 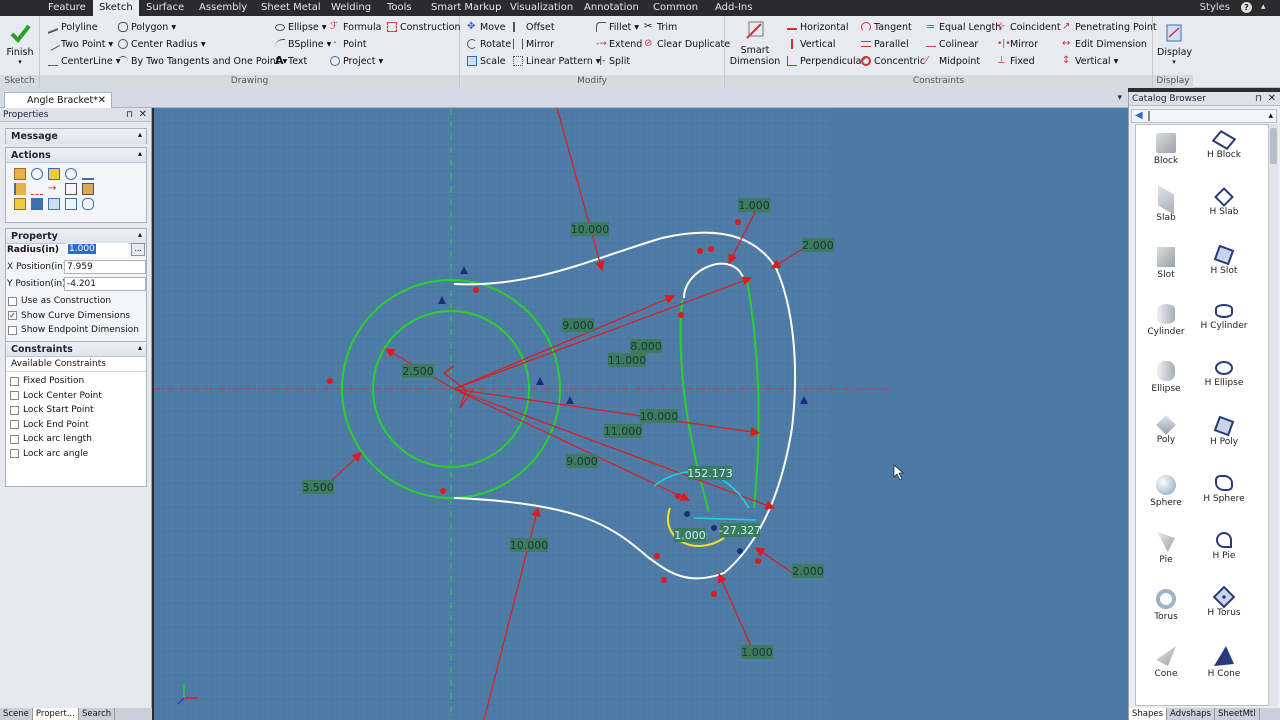 What do you see at coordinates (886, 27) in the screenshot?
I see `tangent-button: Tangent` at bounding box center [886, 27].